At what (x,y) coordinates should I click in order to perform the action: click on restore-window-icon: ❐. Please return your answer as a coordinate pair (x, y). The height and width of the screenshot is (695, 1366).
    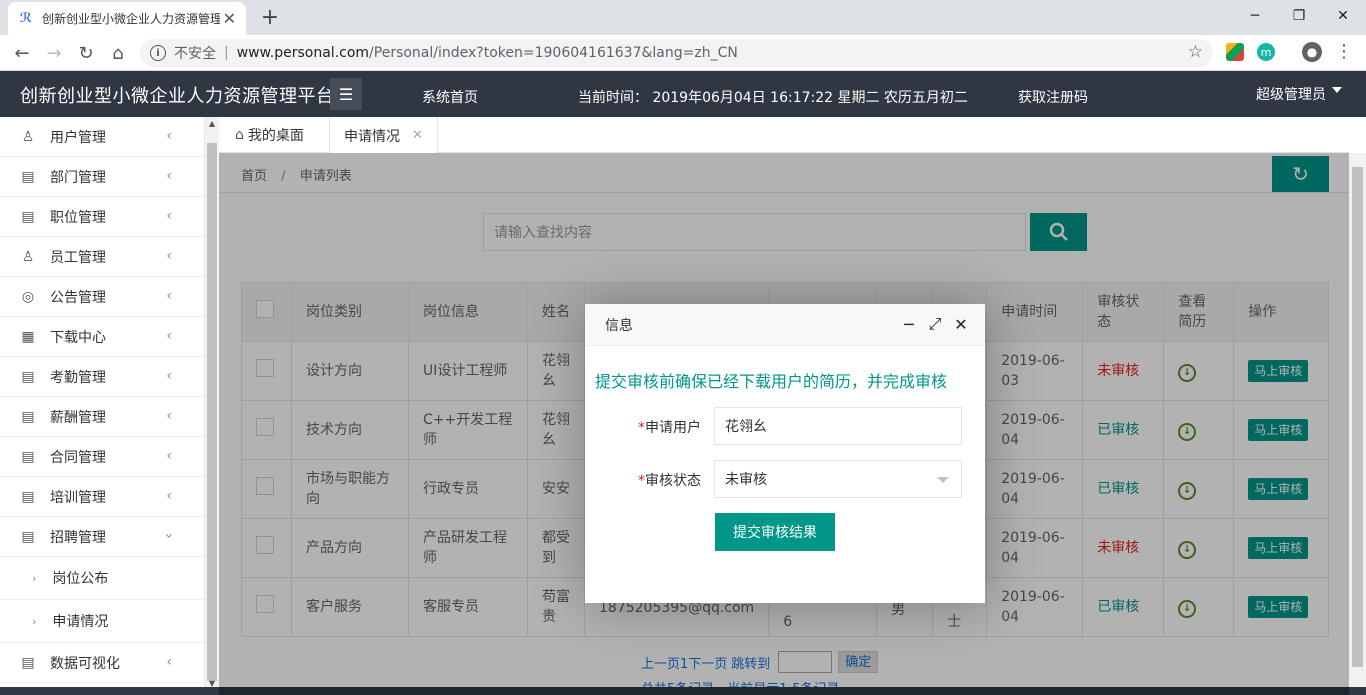
    Looking at the image, I should click on (1299, 16).